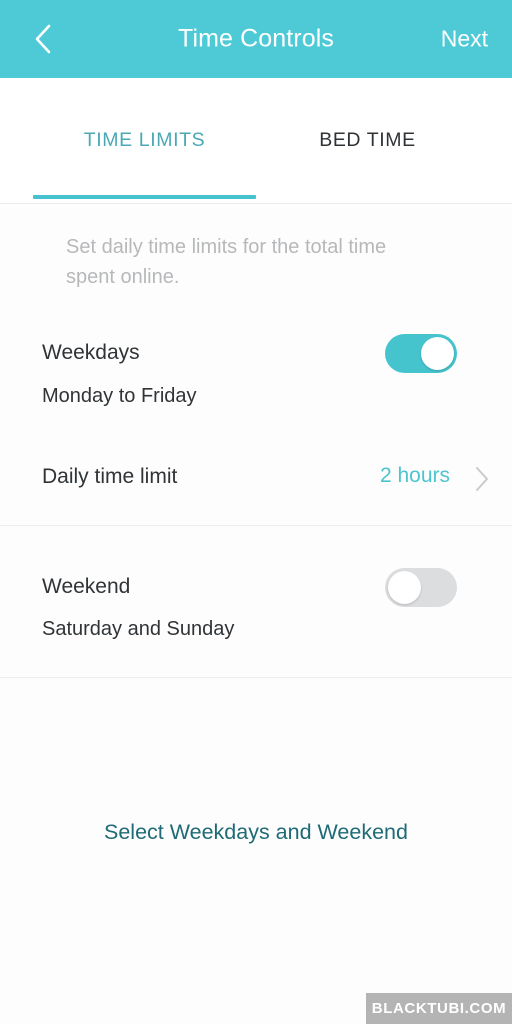  Describe the element at coordinates (144, 197) in the screenshot. I see `tab-active-indicator` at that location.